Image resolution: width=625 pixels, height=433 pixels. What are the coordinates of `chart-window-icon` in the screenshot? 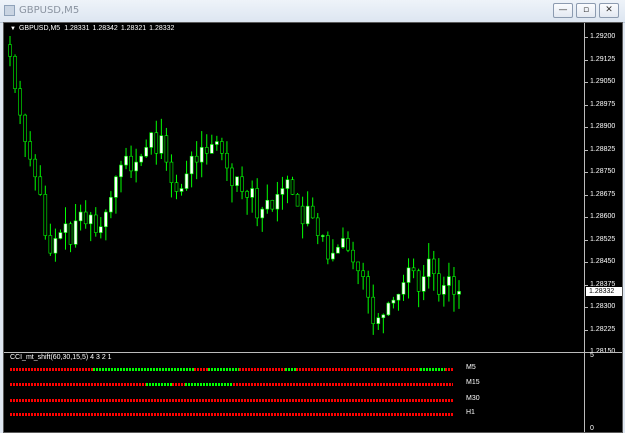 It's located at (9, 10).